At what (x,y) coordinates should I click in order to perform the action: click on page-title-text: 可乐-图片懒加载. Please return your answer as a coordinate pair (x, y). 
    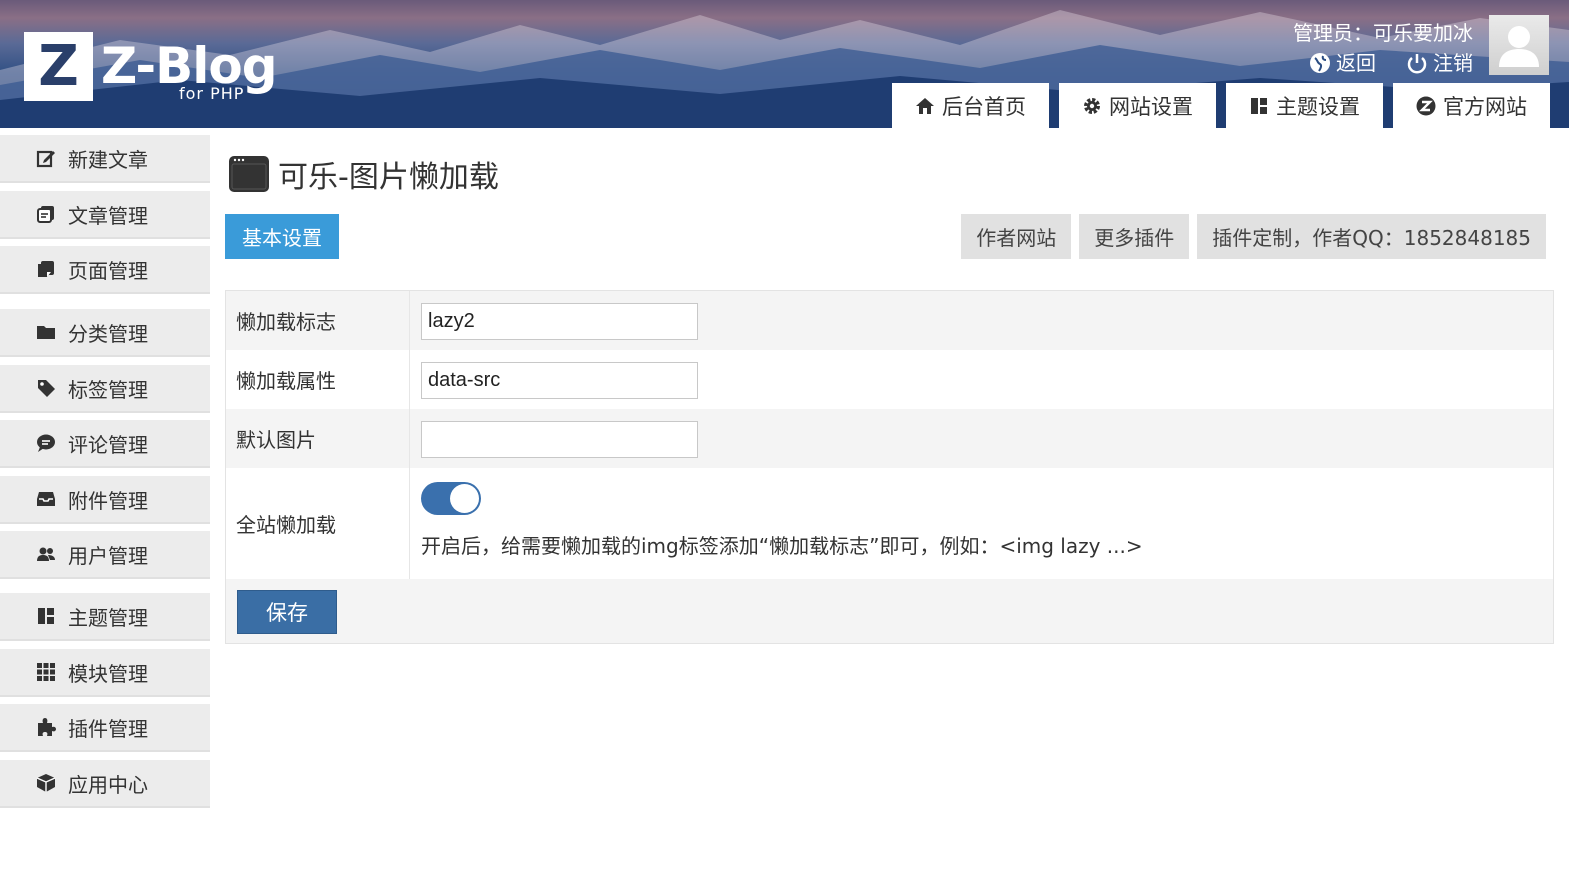
    Looking at the image, I should click on (388, 177).